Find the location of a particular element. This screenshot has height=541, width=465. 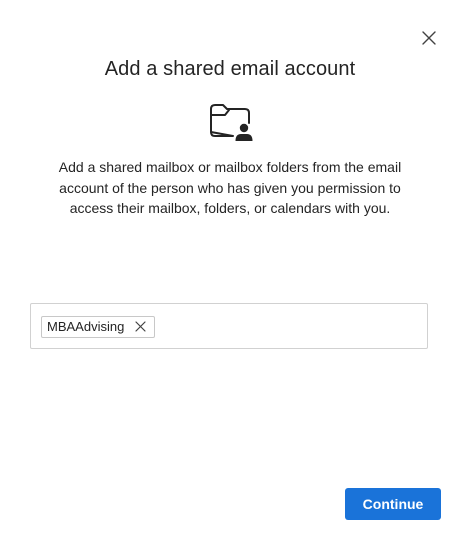

folder-person-icon is located at coordinates (231, 122).